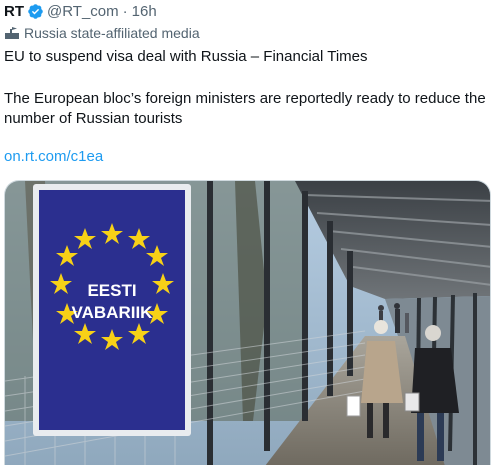 The image size is (491, 465). Describe the element at coordinates (53, 156) in the screenshot. I see `tweet-link: on.rt.com/c1ea` at that location.